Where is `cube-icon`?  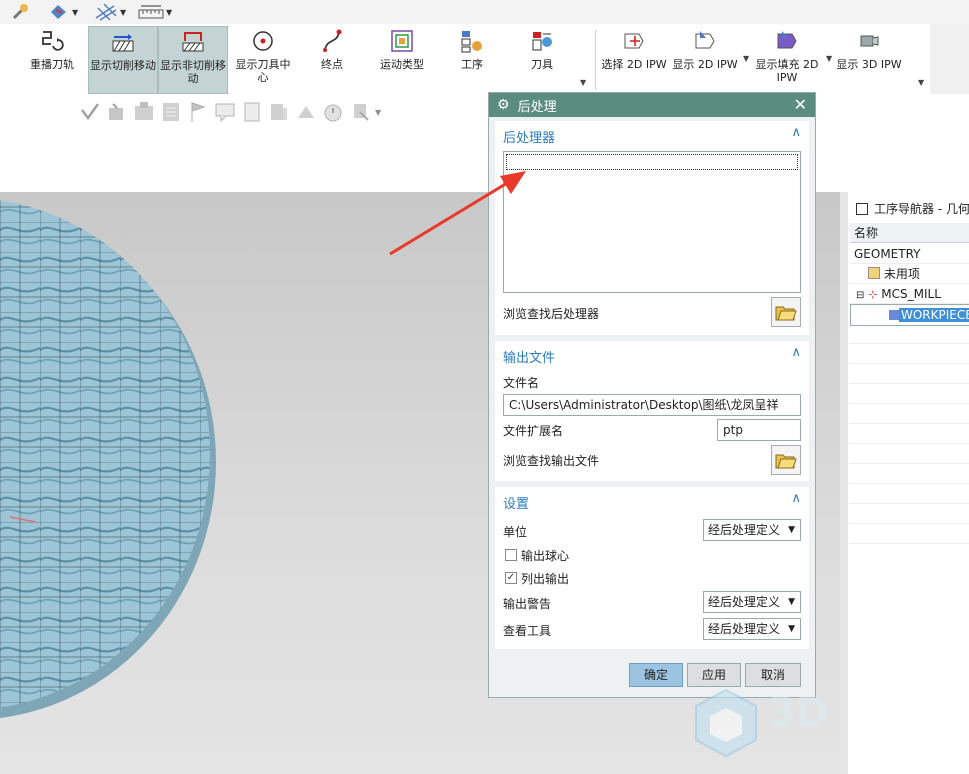
cube-icon is located at coordinates (726, 723).